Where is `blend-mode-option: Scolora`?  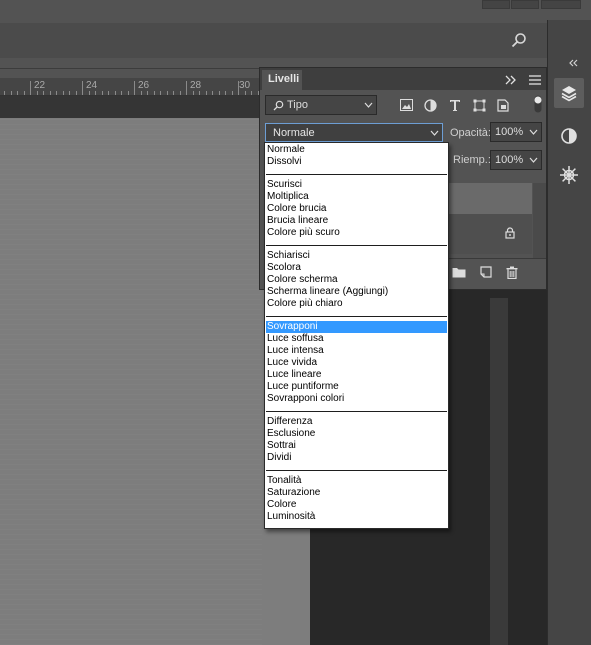 blend-mode-option: Scolora is located at coordinates (356, 268).